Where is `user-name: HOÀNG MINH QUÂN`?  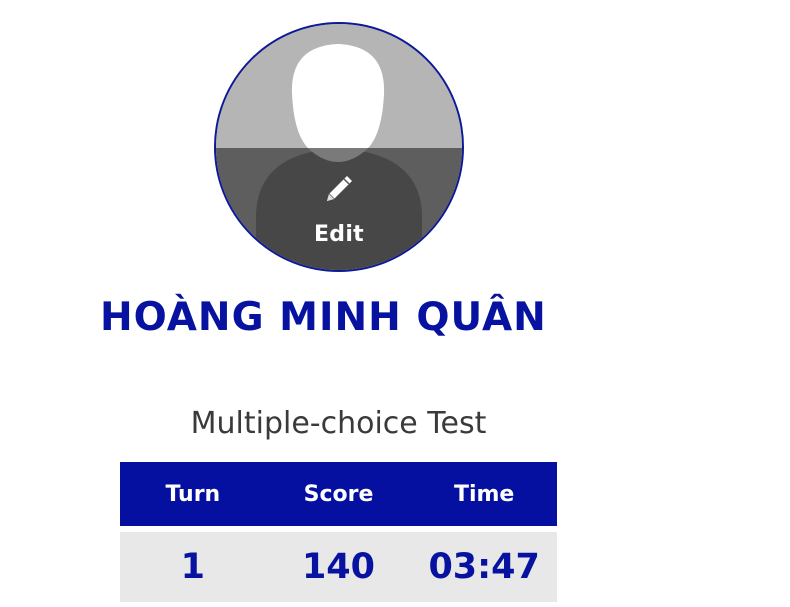 user-name: HOÀNG MINH QUÂN is located at coordinates (323, 317).